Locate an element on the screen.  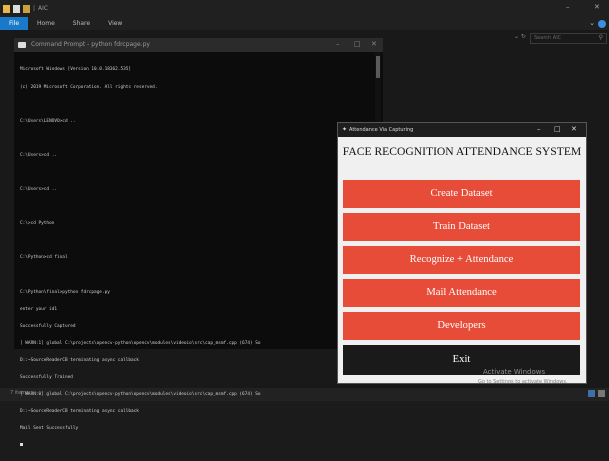
window-title: AIC is located at coordinates (43, 8).